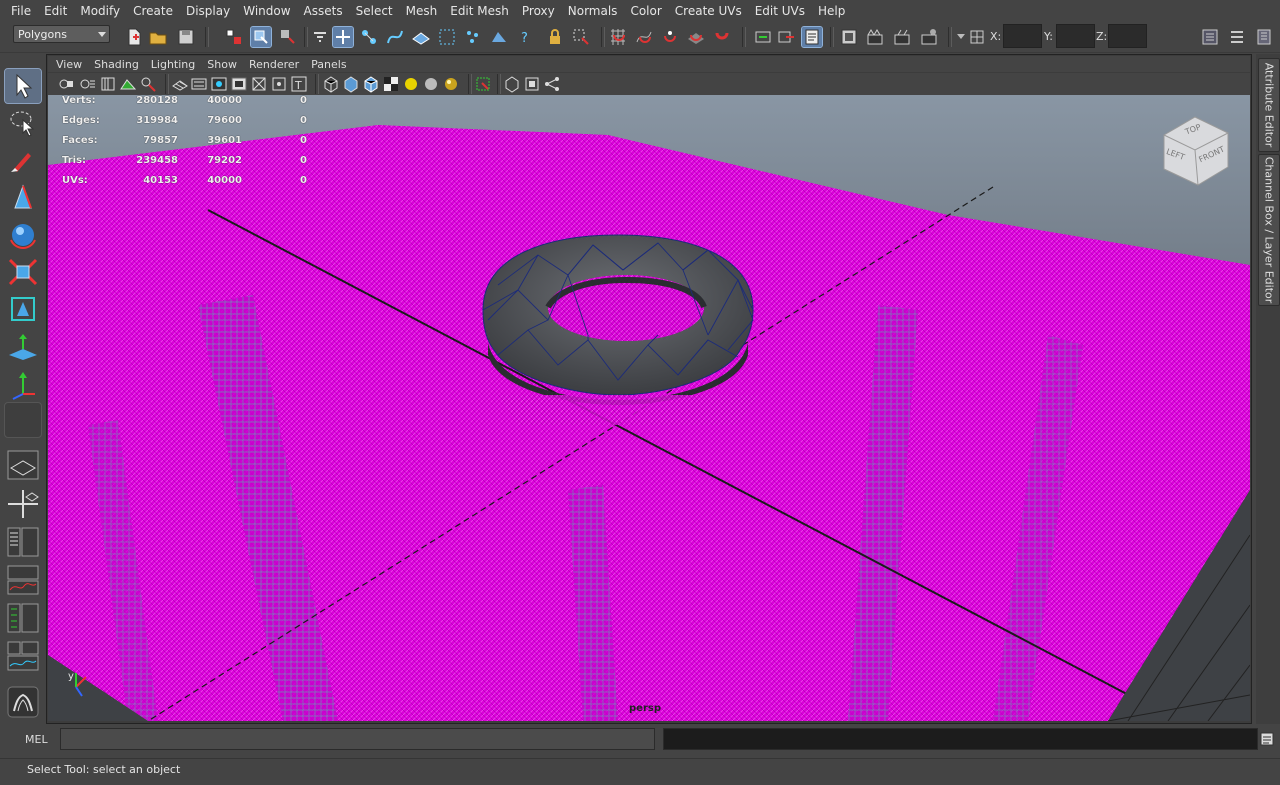  What do you see at coordinates (331, 84) in the screenshot?
I see `wireframe-shading-icon` at bounding box center [331, 84].